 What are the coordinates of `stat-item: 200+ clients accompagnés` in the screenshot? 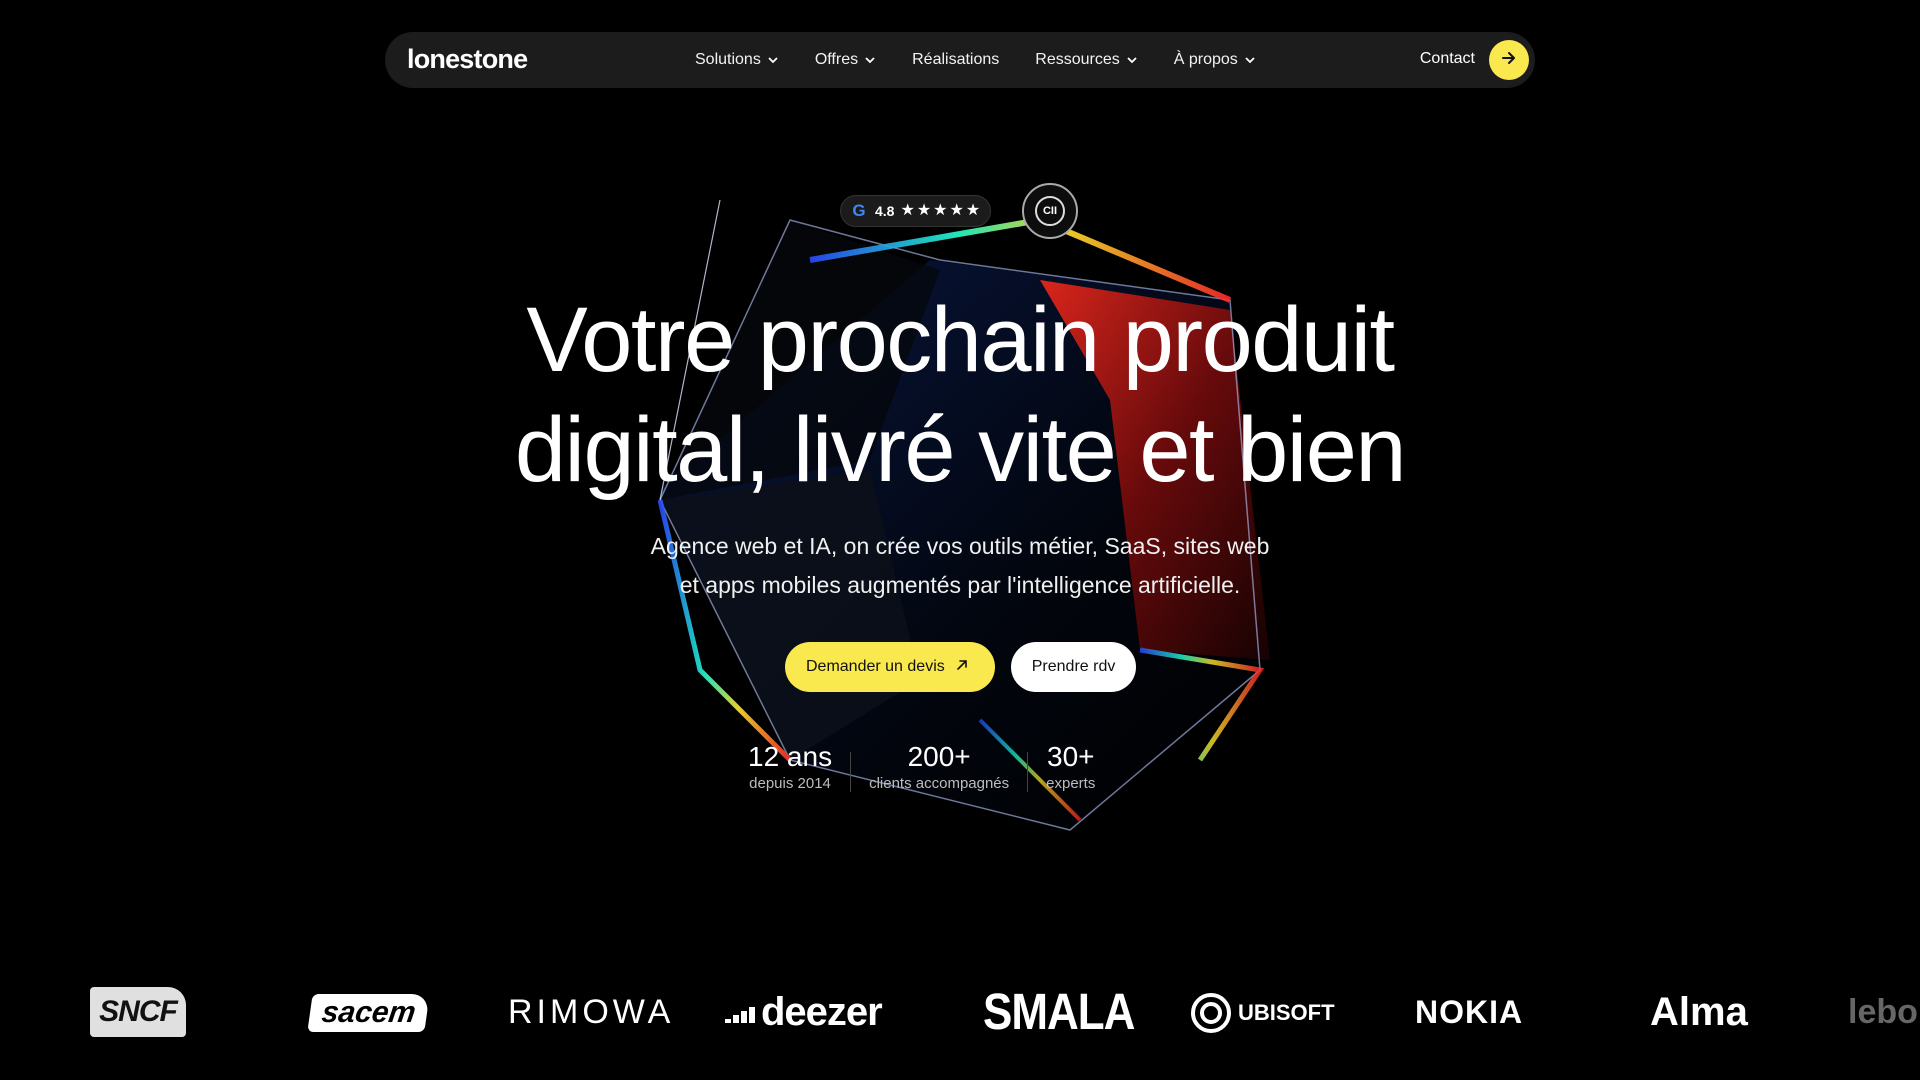 It's located at (939, 767).